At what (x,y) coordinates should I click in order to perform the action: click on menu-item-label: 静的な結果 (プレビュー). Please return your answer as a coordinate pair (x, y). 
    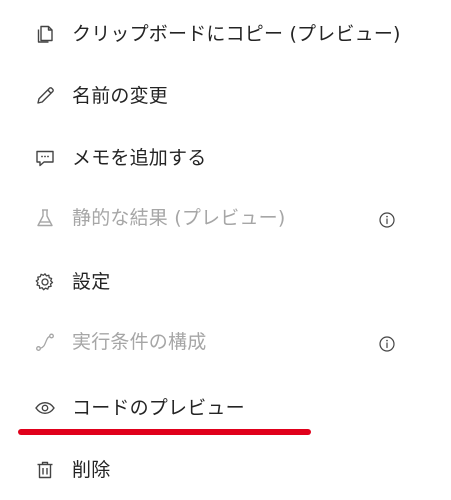
    Looking at the image, I should click on (179, 218).